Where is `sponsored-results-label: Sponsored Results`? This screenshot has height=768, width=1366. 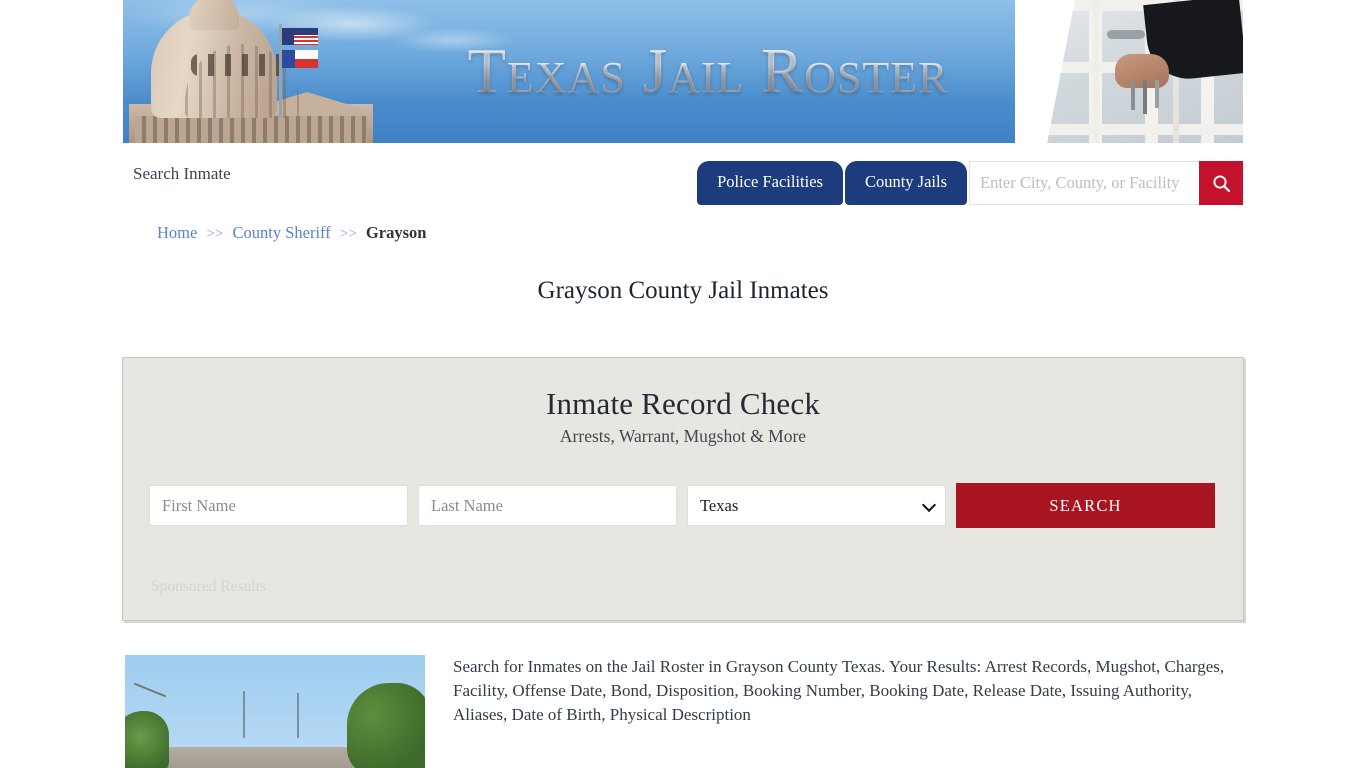 sponsored-results-label: Sponsored Results is located at coordinates (208, 586).